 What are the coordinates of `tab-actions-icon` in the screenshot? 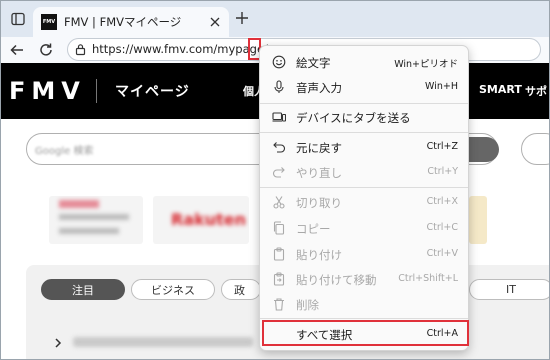 It's located at (18, 19).